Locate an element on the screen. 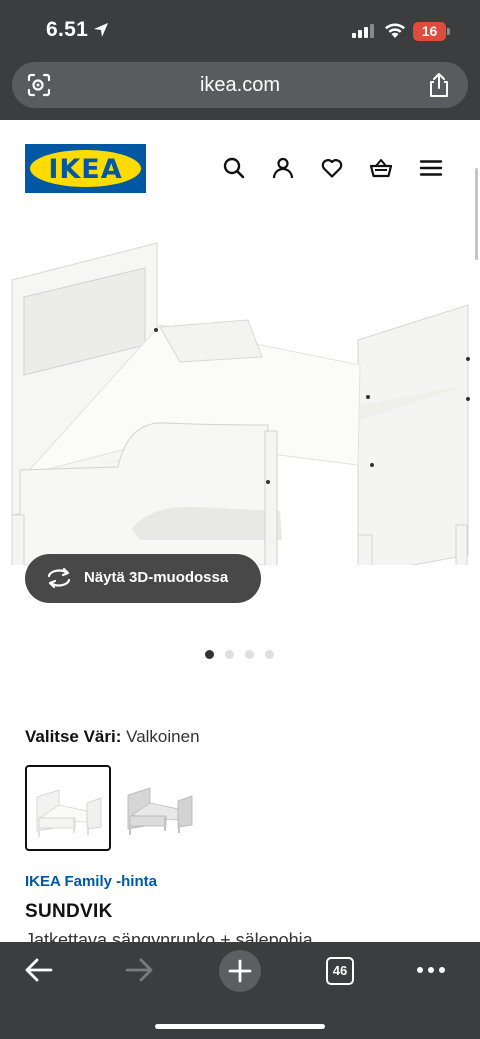 Image resolution: width=480 pixels, height=1039 pixels. wifi-icon is located at coordinates (395, 30).